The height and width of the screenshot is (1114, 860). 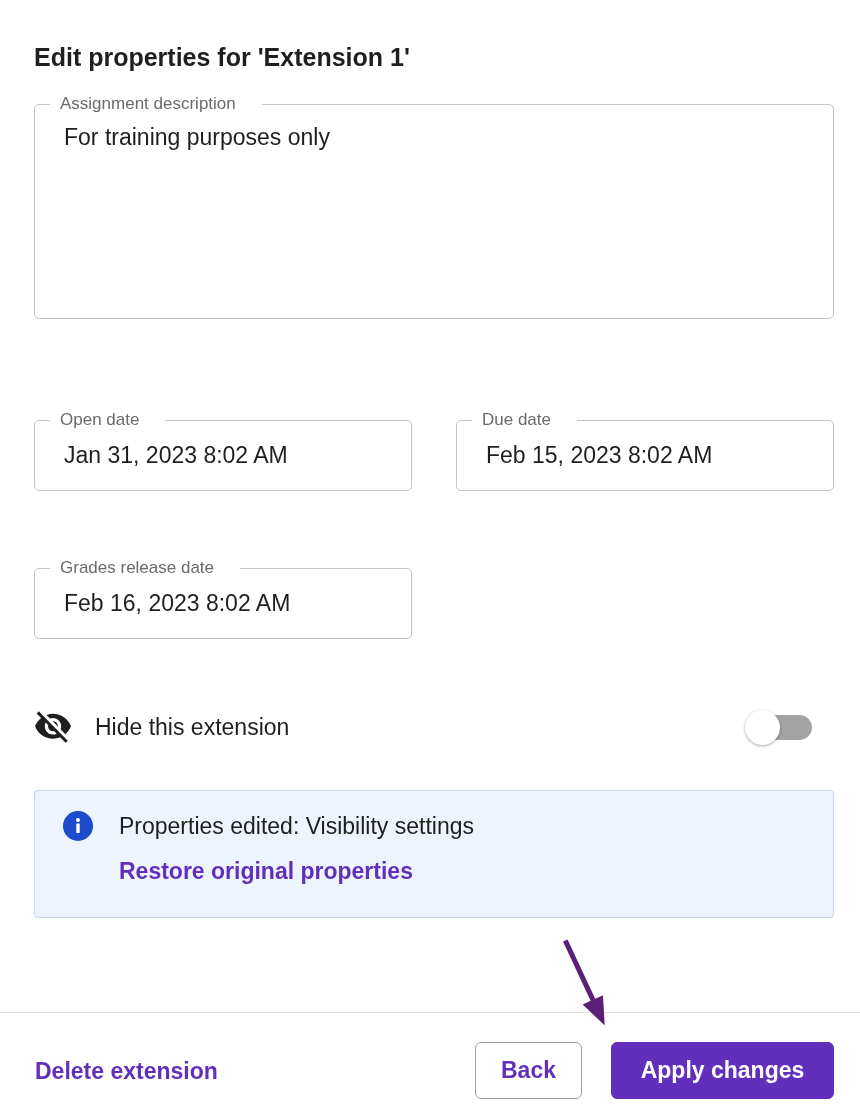 What do you see at coordinates (100, 420) in the screenshot?
I see `field-label: Open date` at bounding box center [100, 420].